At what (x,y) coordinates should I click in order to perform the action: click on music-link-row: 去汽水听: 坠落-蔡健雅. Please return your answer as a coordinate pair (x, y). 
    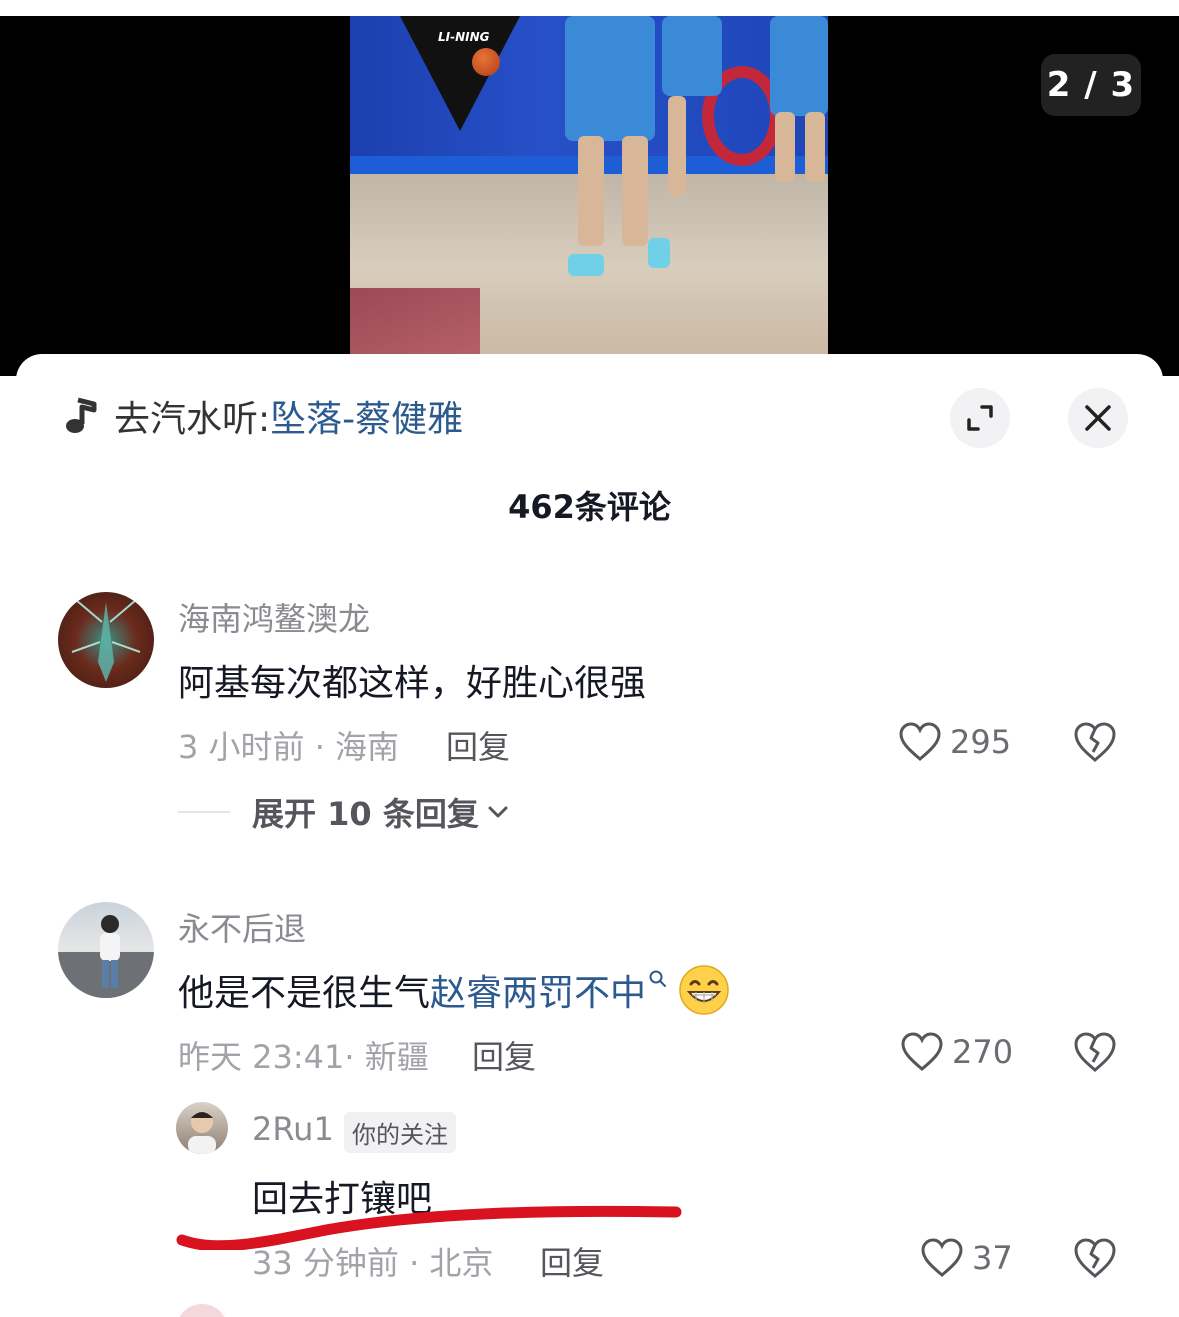
    Looking at the image, I should click on (263, 416).